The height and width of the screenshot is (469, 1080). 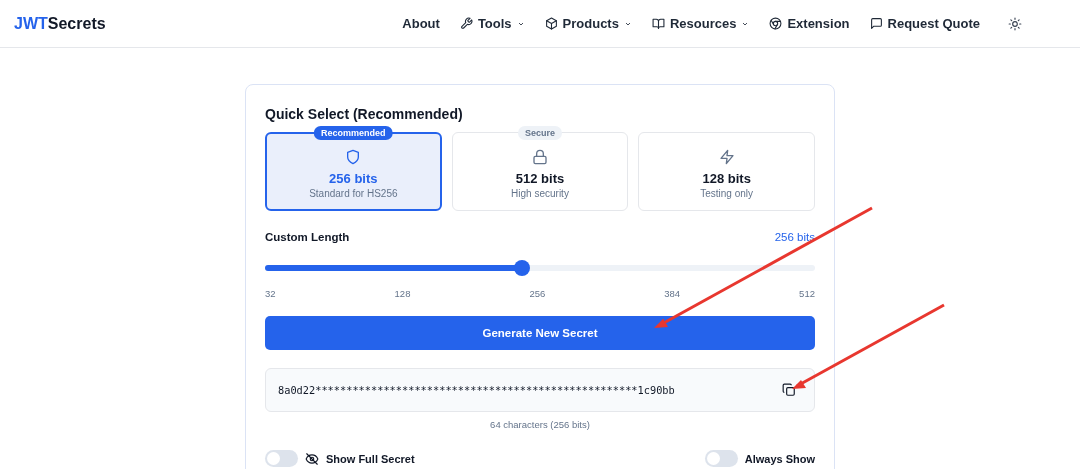 I want to click on option-description: Standard for HS256, so click(x=353, y=193).